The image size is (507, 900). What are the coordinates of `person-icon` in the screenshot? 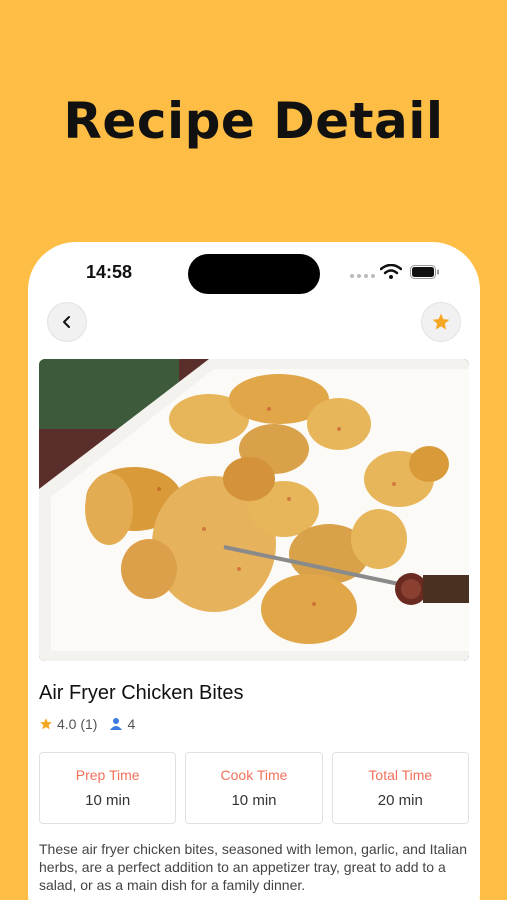 It's located at (116, 724).